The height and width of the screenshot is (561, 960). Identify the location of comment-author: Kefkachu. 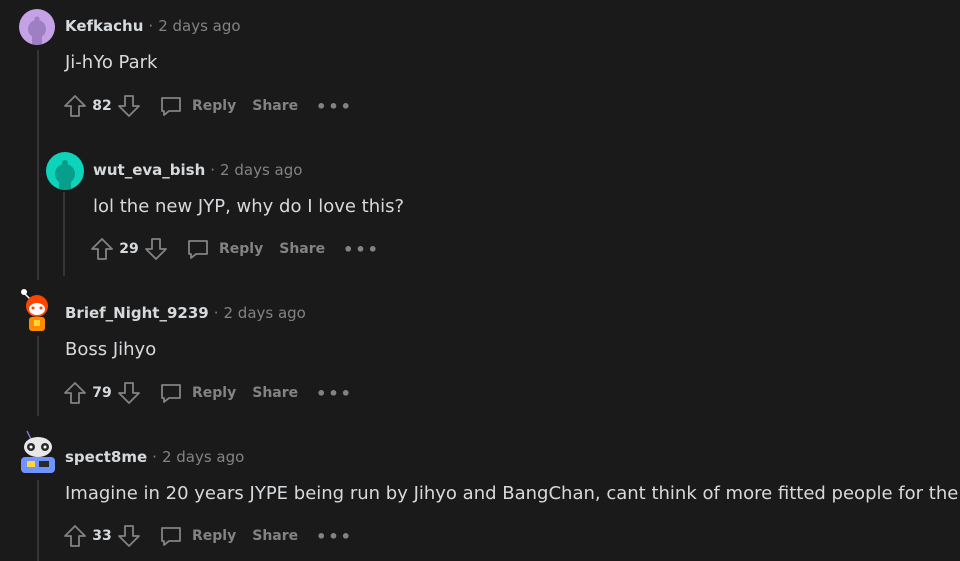
(104, 26).